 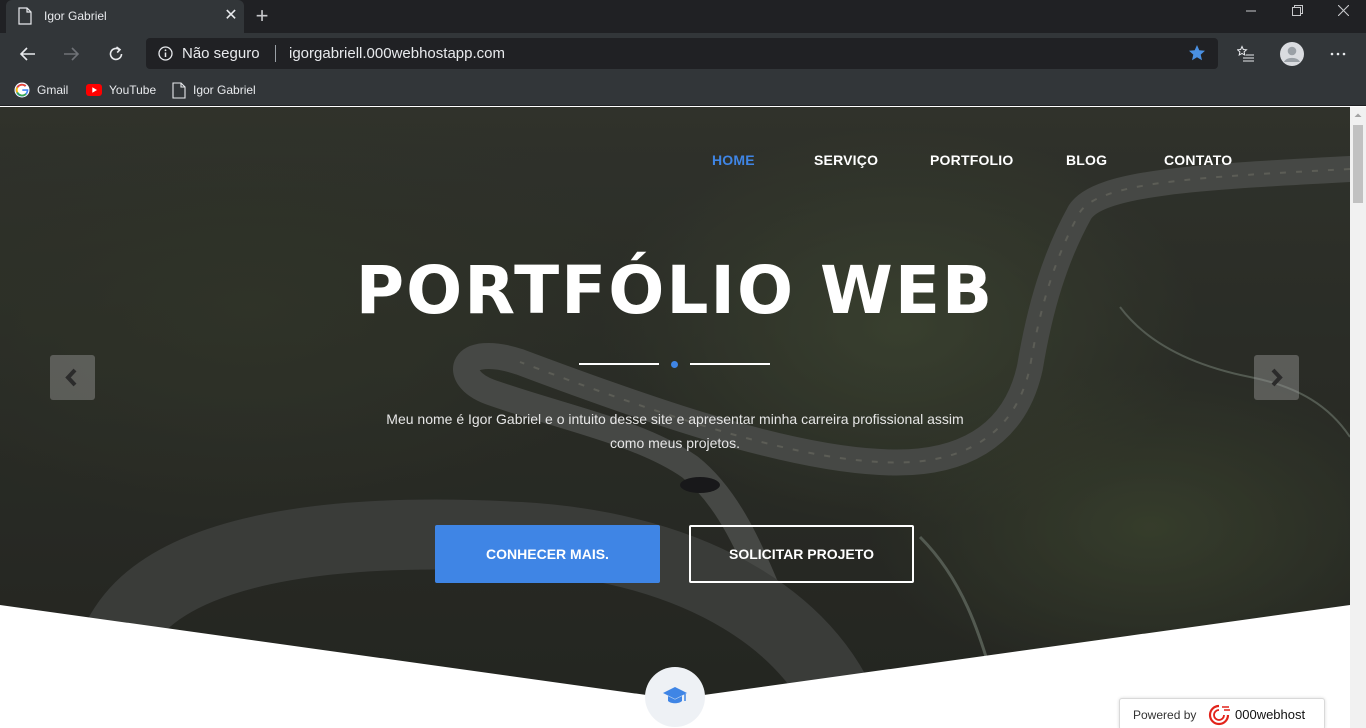 I want to click on powered-by-badge: Powered by 000webhost, so click(x=1222, y=713).